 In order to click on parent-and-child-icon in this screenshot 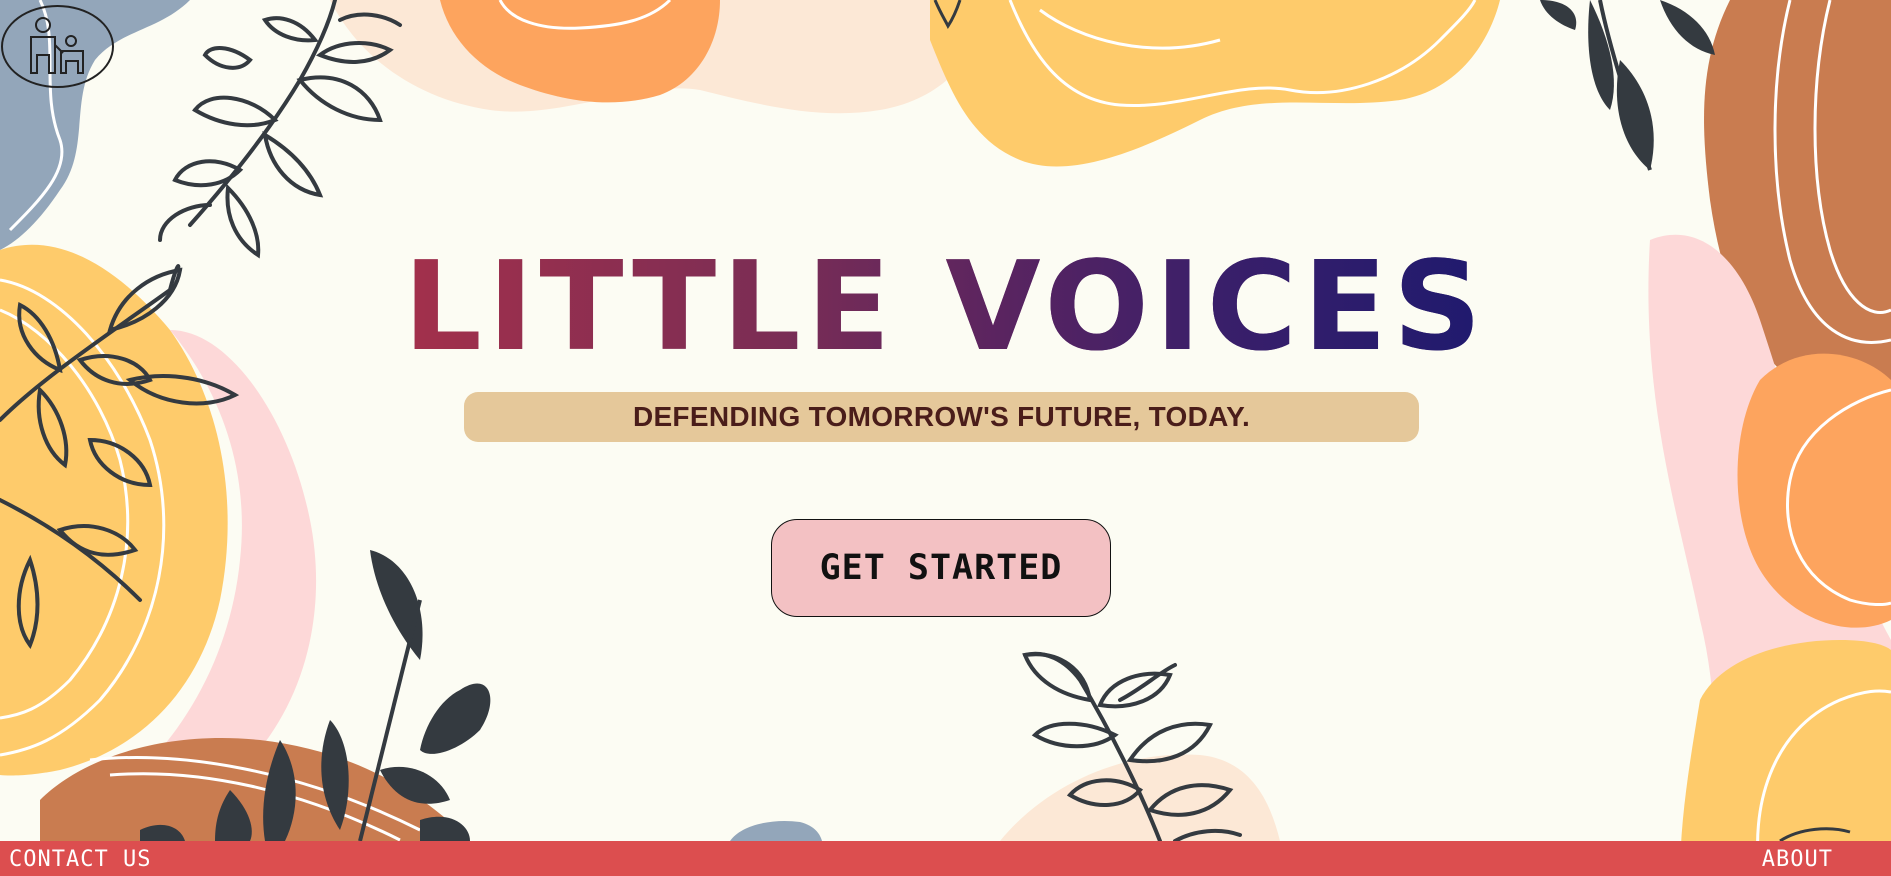, I will do `click(56, 45)`.